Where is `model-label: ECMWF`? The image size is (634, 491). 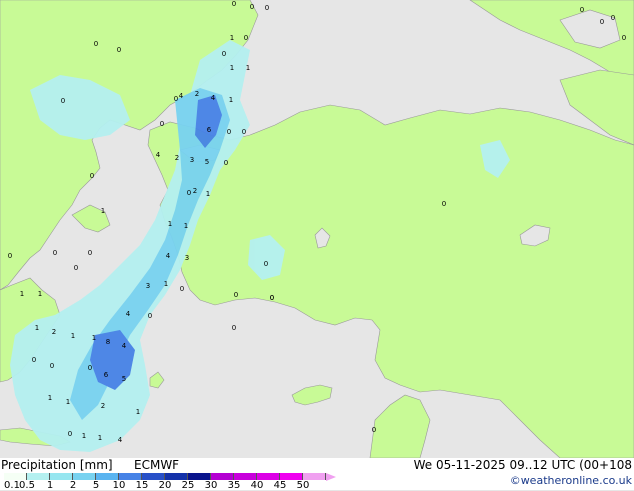
model-label: ECMWF is located at coordinates (157, 465).